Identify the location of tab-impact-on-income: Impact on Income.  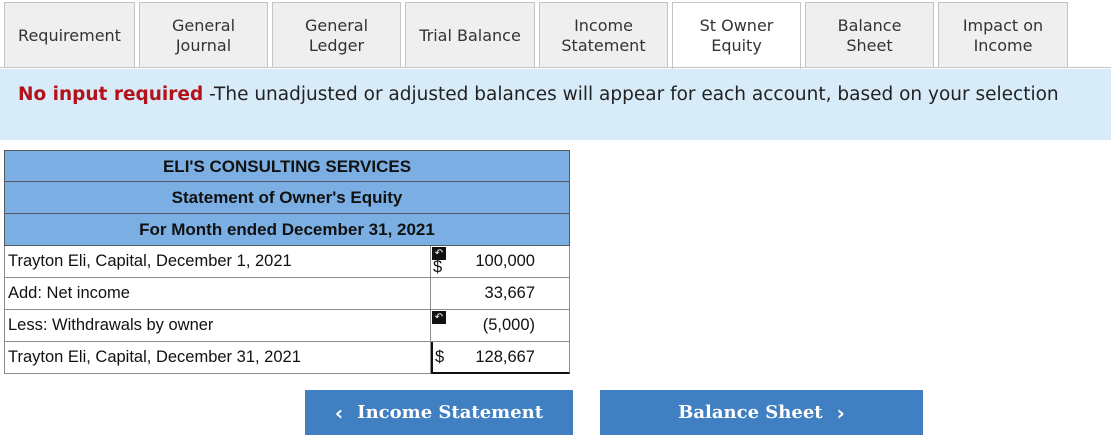
(1003, 35).